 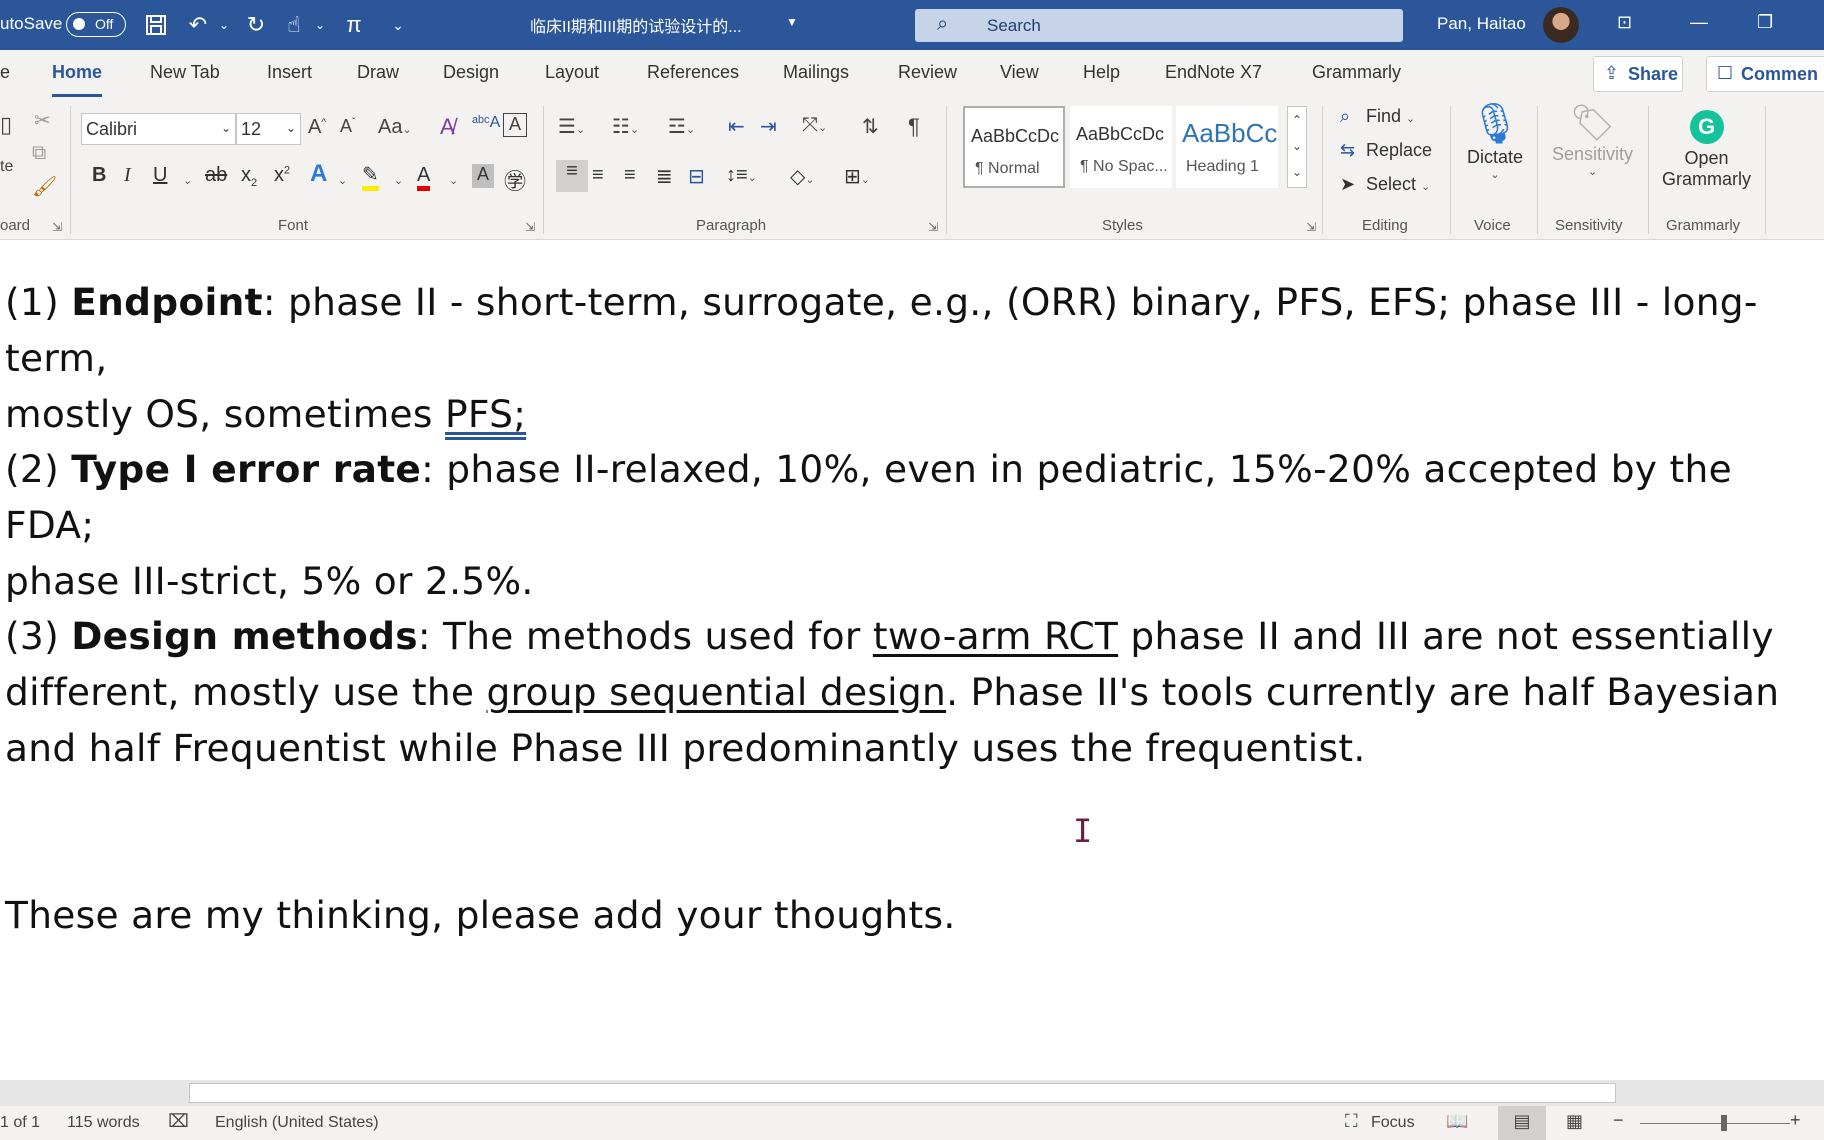 What do you see at coordinates (1561, 25) in the screenshot?
I see `avatar` at bounding box center [1561, 25].